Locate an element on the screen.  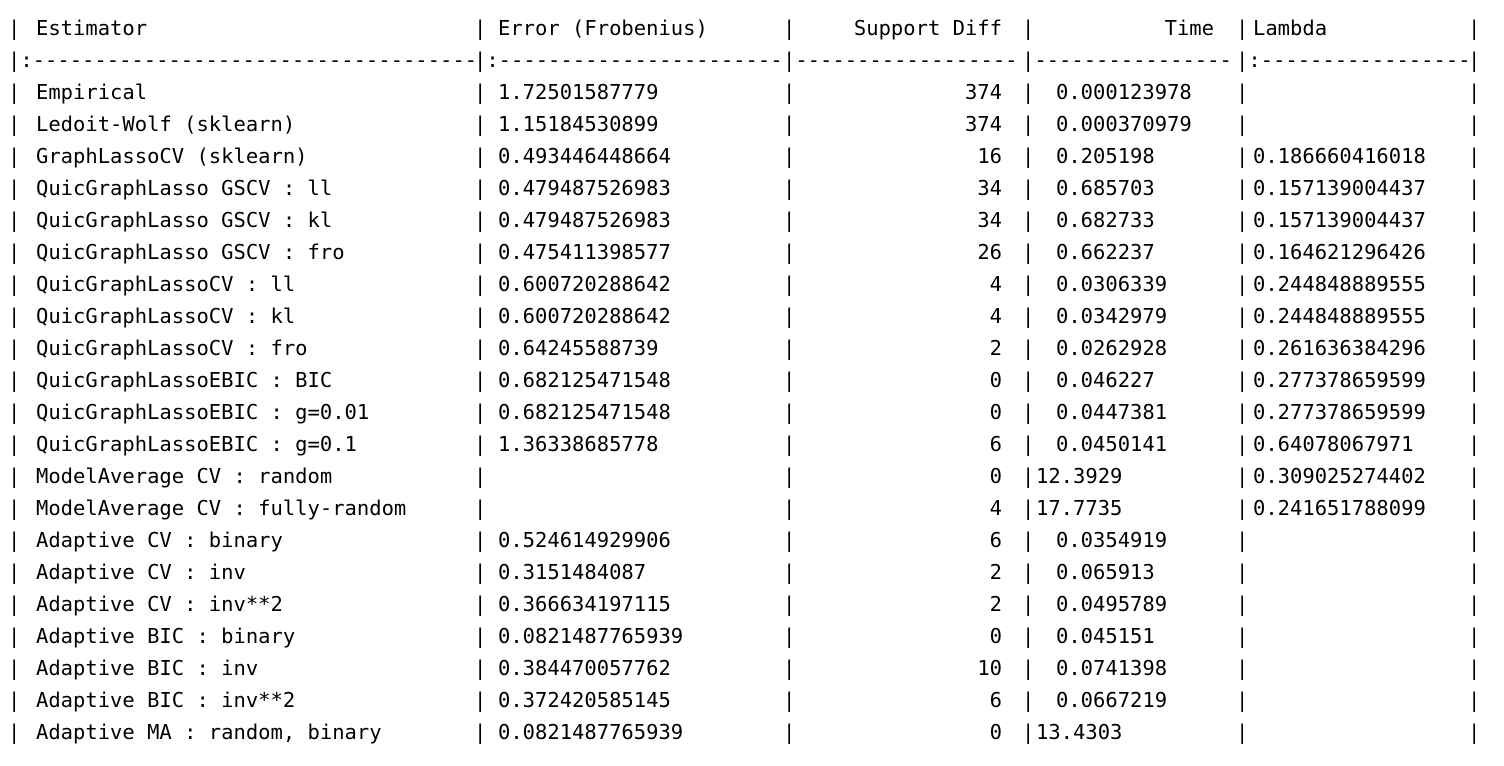
error-cell: 1.72501587779 is located at coordinates (578, 92).